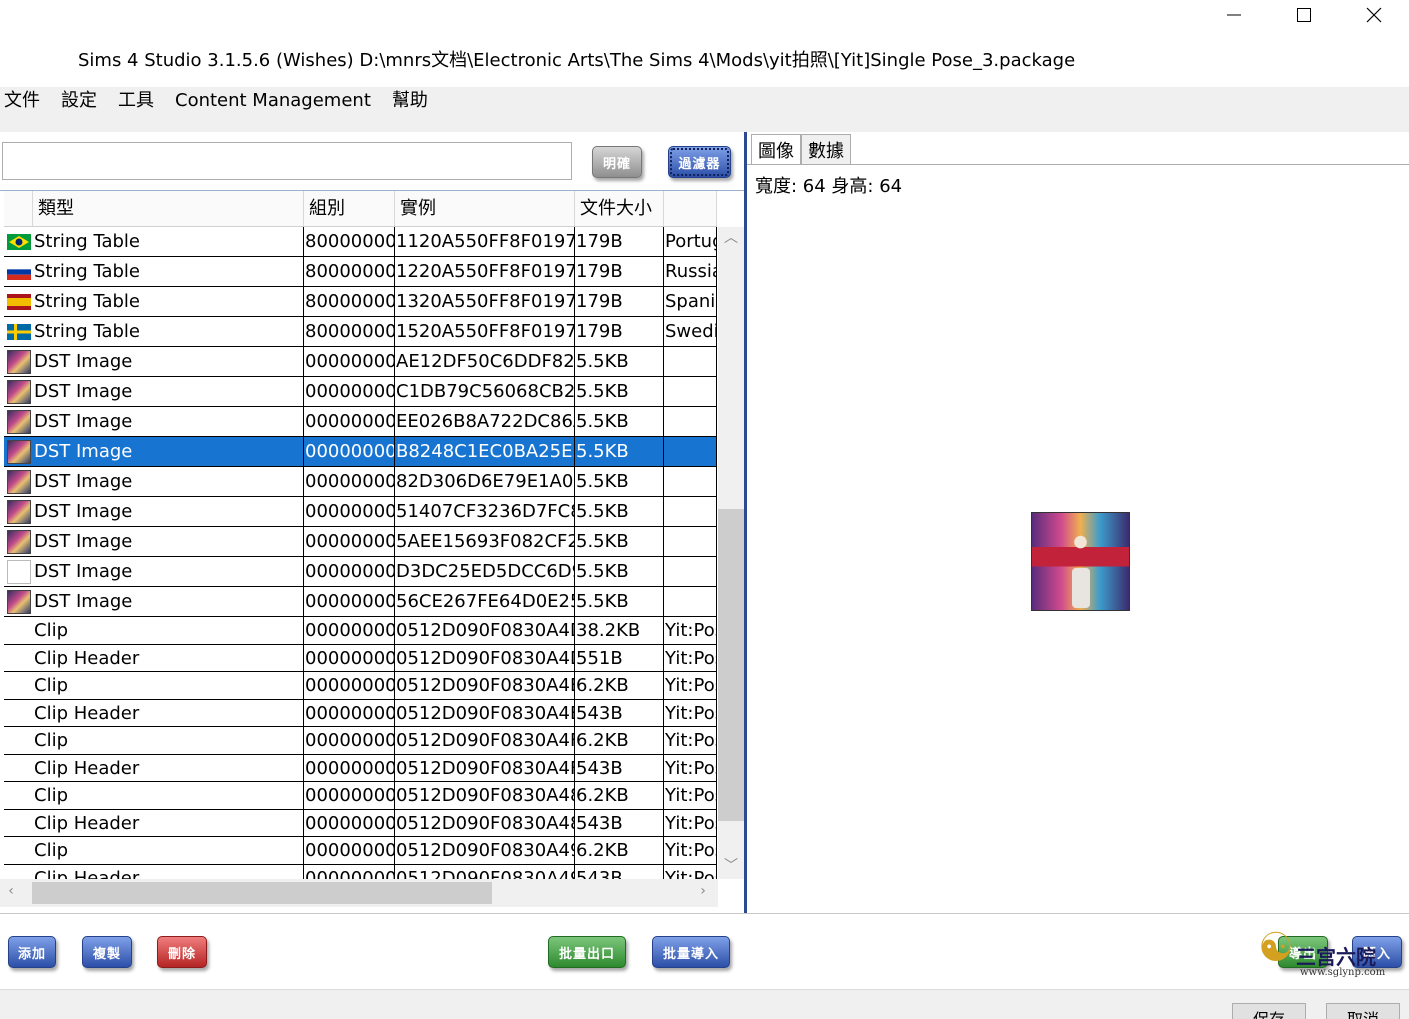 This screenshot has width=1409, height=1019. What do you see at coordinates (1343, 972) in the screenshot?
I see `watermark-url: www.sglynp.com` at bounding box center [1343, 972].